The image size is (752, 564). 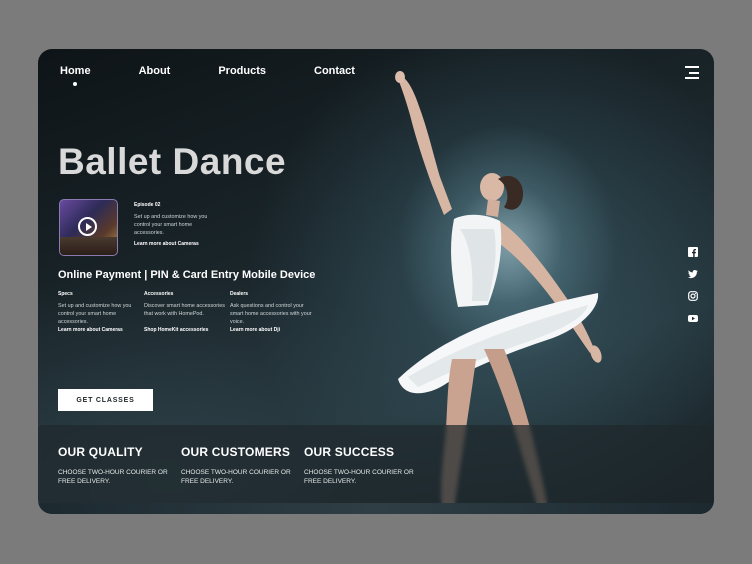 I want to click on column-link: Learn more about Dji, so click(x=273, y=330).